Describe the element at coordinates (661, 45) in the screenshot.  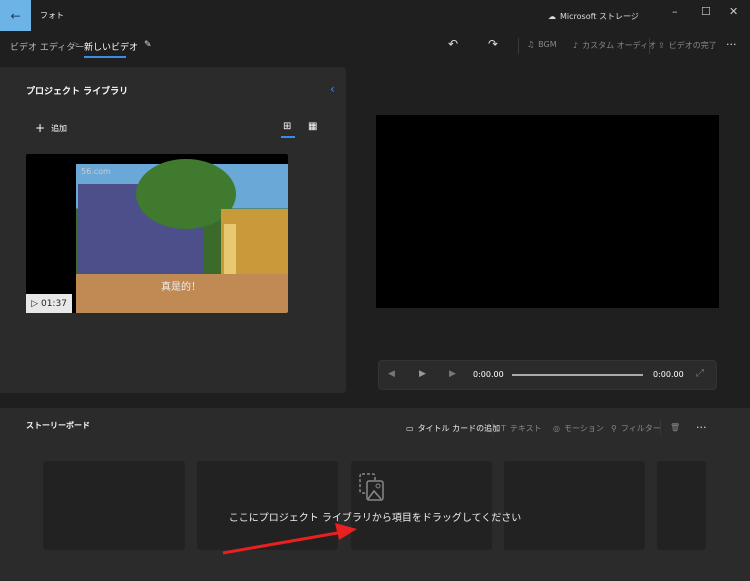
I see `share-icon: ⇪` at that location.